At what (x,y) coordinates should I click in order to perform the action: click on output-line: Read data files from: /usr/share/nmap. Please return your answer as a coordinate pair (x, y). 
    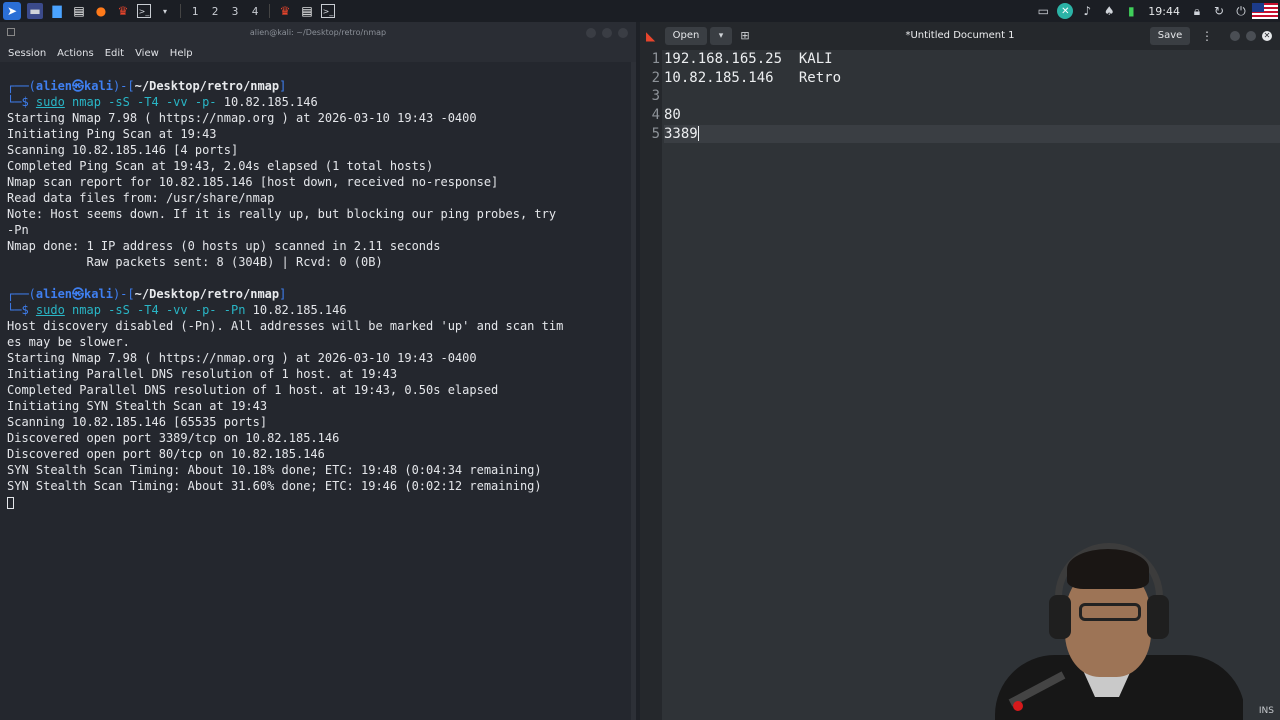
    Looking at the image, I should click on (141, 198).